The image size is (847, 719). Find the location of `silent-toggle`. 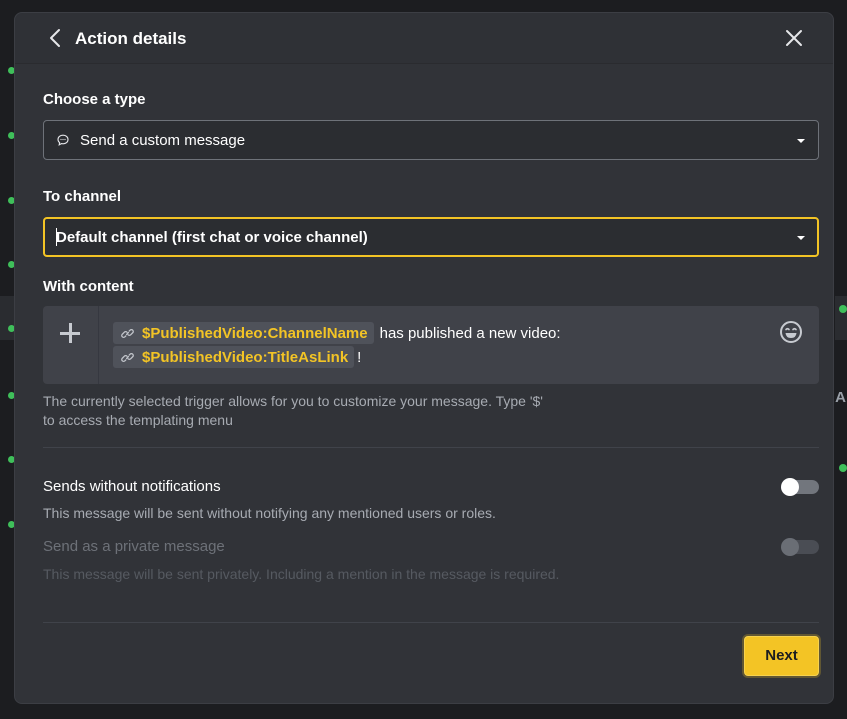

silent-toggle is located at coordinates (800, 487).